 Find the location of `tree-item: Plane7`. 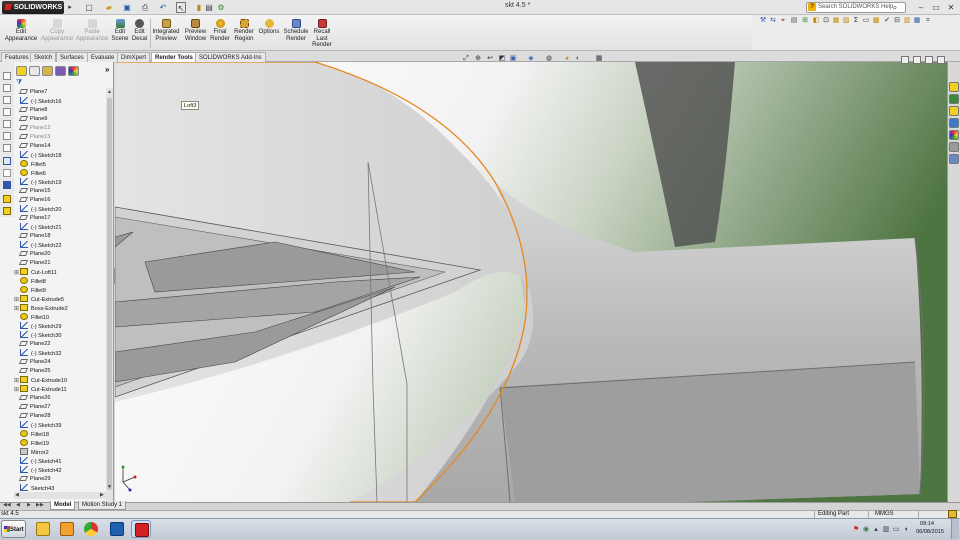

tree-item: Plane7 is located at coordinates (30, 92).